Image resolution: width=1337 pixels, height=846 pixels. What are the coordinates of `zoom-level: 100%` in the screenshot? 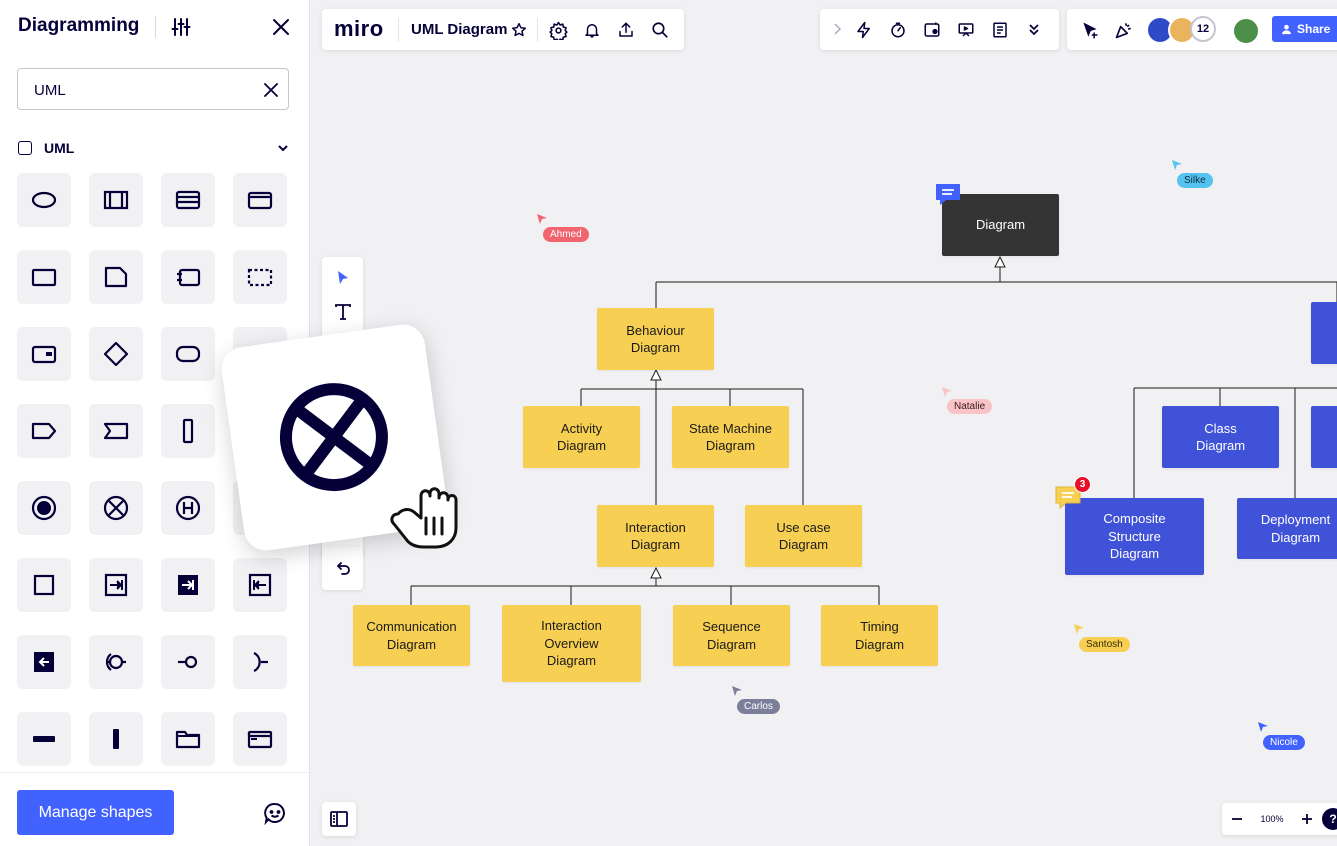 It's located at (1272, 819).